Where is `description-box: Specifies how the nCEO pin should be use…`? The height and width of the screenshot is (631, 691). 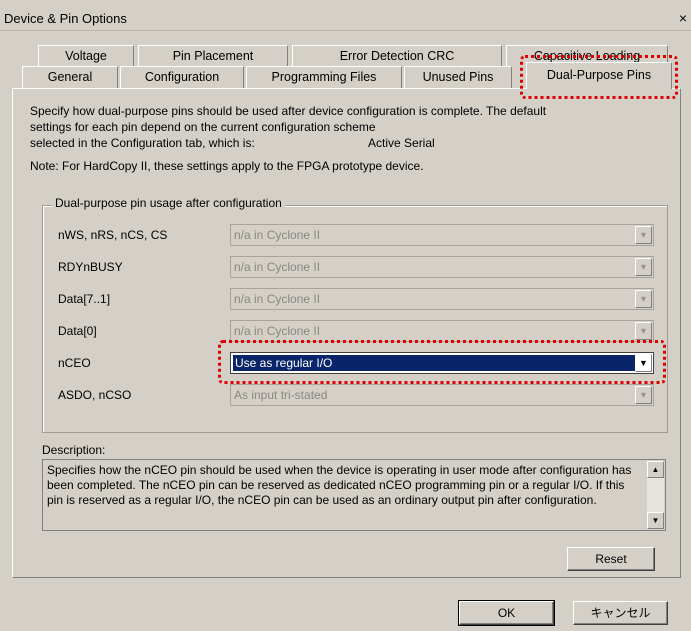 description-box: Specifies how the nCEO pin should be use… is located at coordinates (354, 495).